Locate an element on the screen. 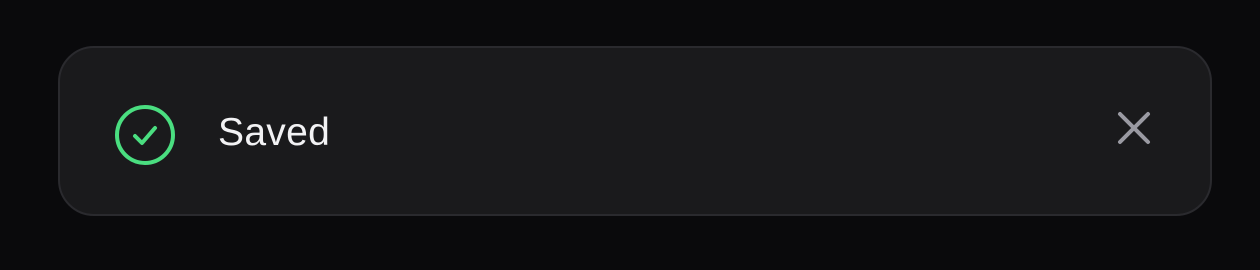  toast-message: Saved is located at coordinates (274, 132).